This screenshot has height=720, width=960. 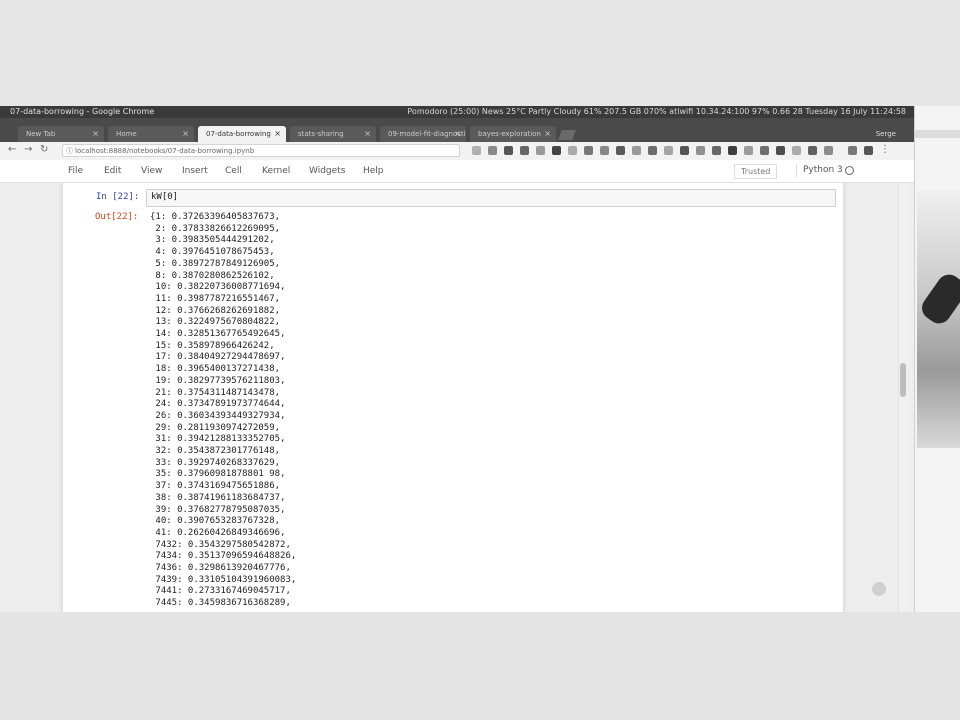 What do you see at coordinates (218, 404) in the screenshot?
I see `output-line: 24: 0.37347891973774644,` at bounding box center [218, 404].